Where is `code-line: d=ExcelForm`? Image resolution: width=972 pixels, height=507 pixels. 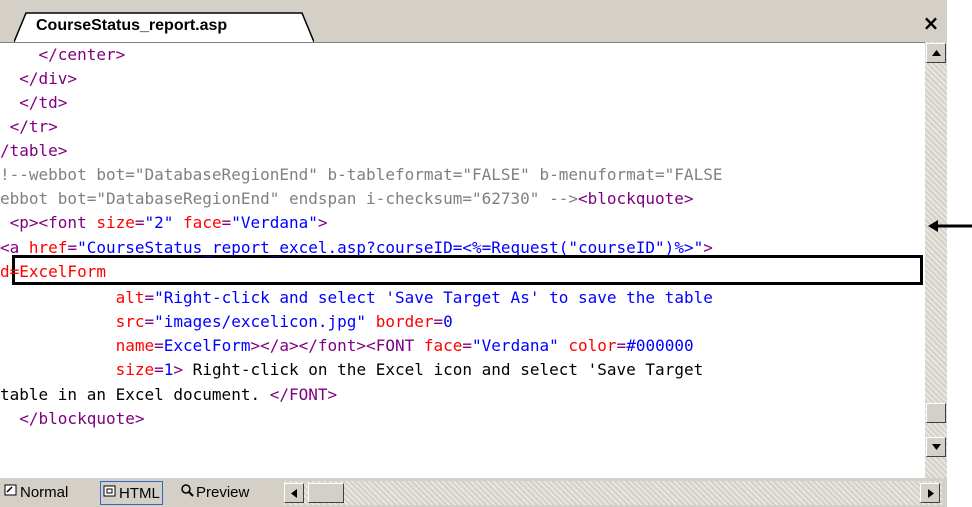
code-line: d=ExcelForm is located at coordinates (53, 272).